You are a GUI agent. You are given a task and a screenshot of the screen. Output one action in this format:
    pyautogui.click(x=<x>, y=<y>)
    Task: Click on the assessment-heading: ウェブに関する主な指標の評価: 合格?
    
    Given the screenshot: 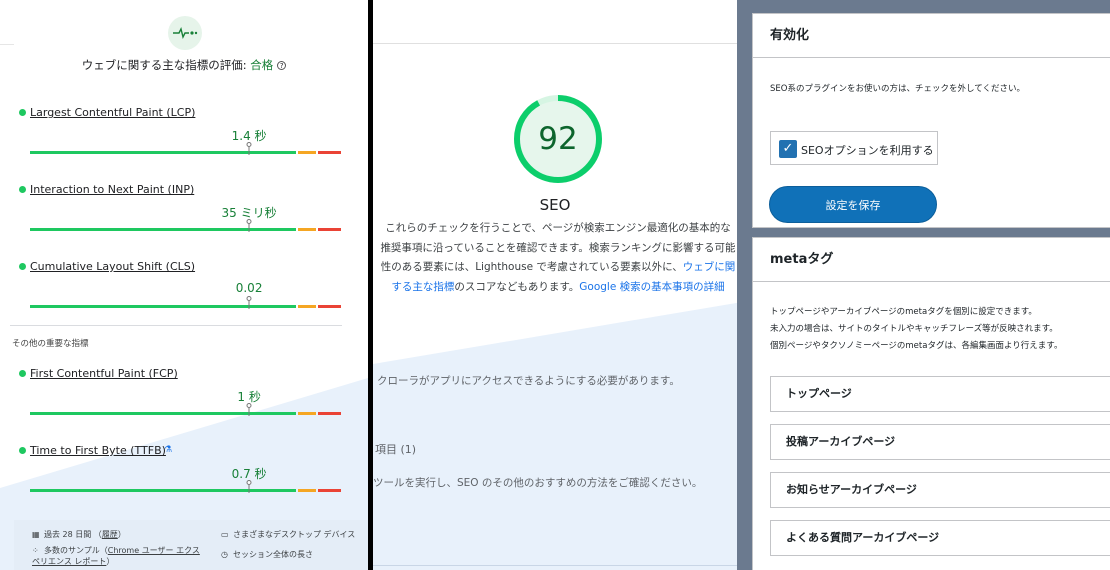 What is the action you would take?
    pyautogui.click(x=184, y=65)
    